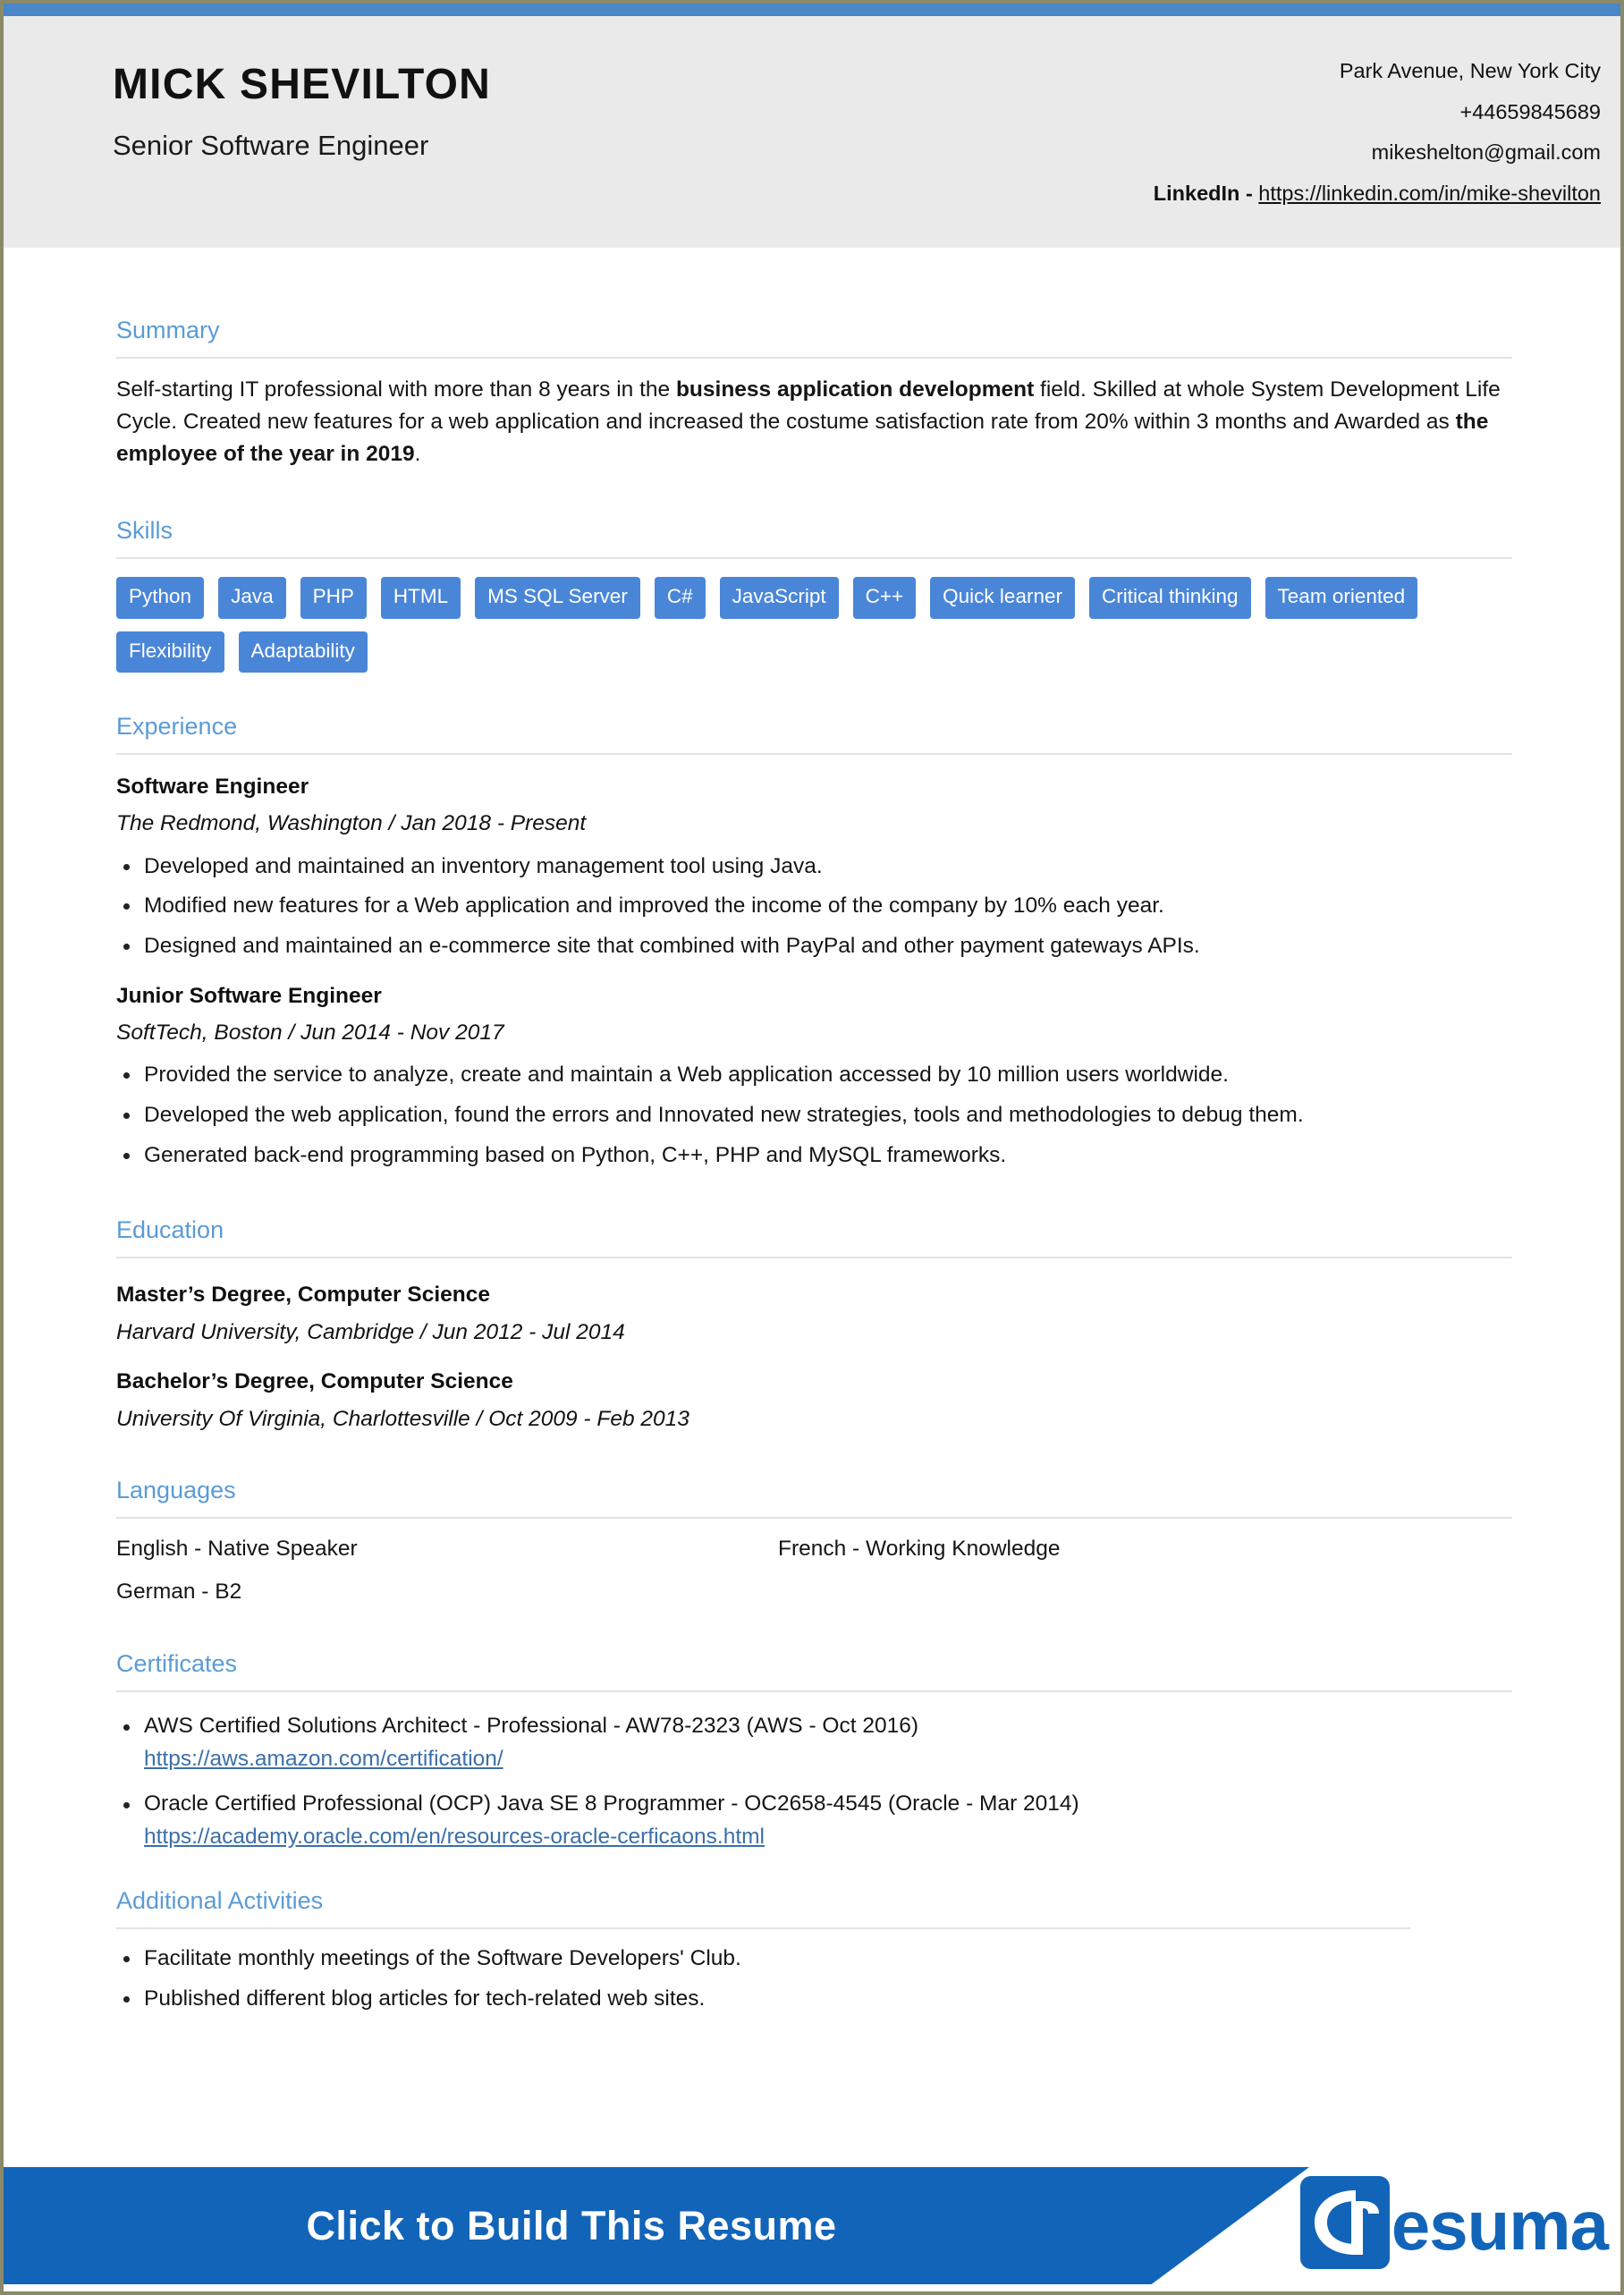 This screenshot has height=2295, width=1624. I want to click on language-item: English - Native Speaker, so click(237, 1550).